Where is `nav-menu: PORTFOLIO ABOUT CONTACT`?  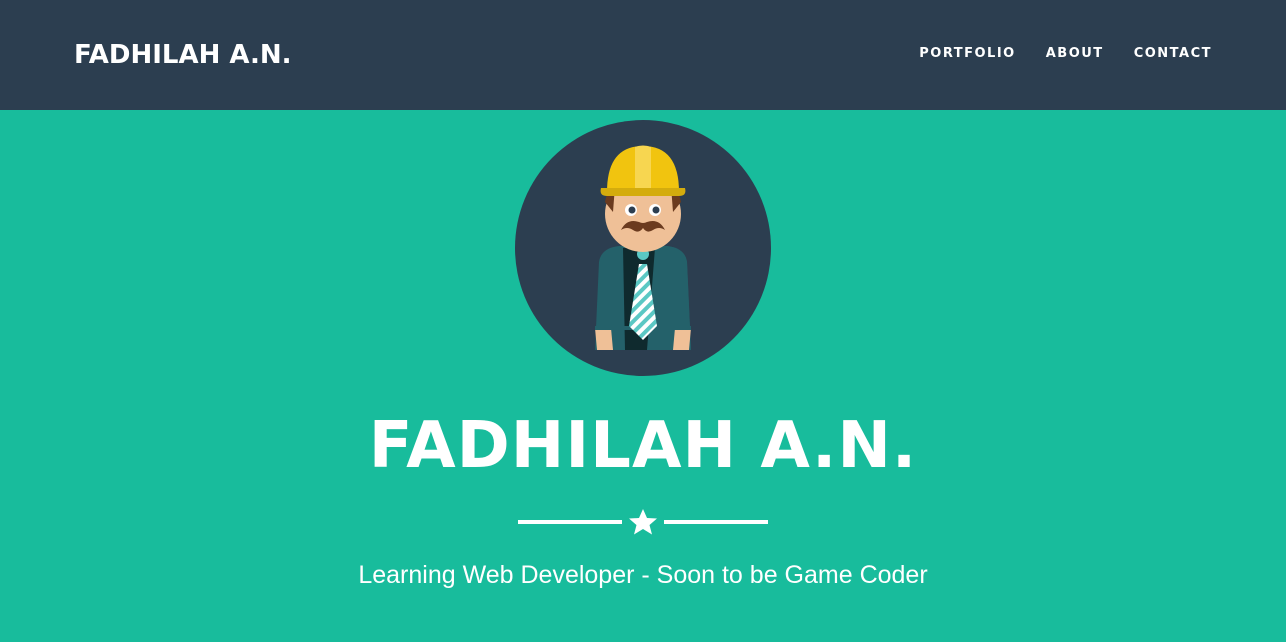 nav-menu: PORTFOLIO ABOUT CONTACT is located at coordinates (1050, 53).